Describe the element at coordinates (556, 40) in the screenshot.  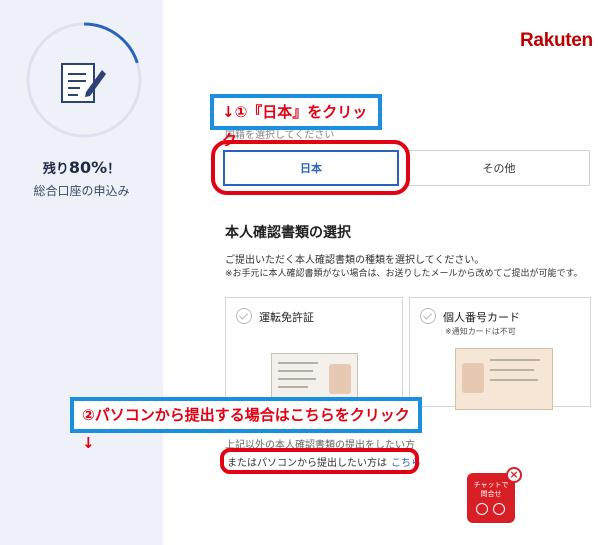
I see `rakuten-logo: Rakuten` at that location.